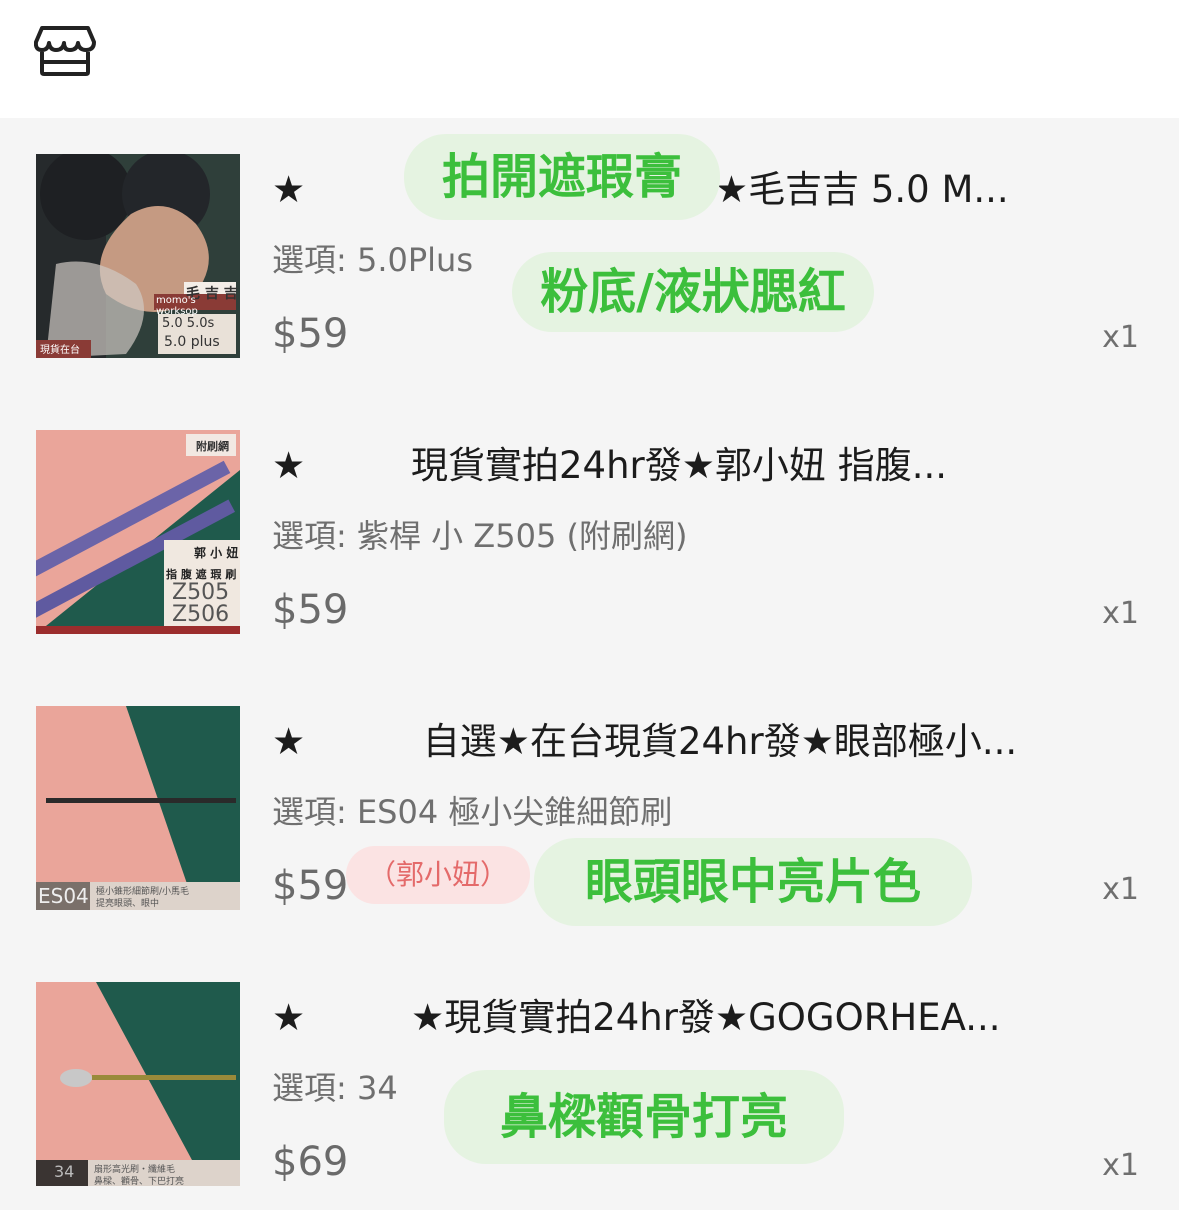 Image resolution: width=1179 pixels, height=1210 pixels. I want to click on thumb-label: momo's worksop, so click(177, 306).